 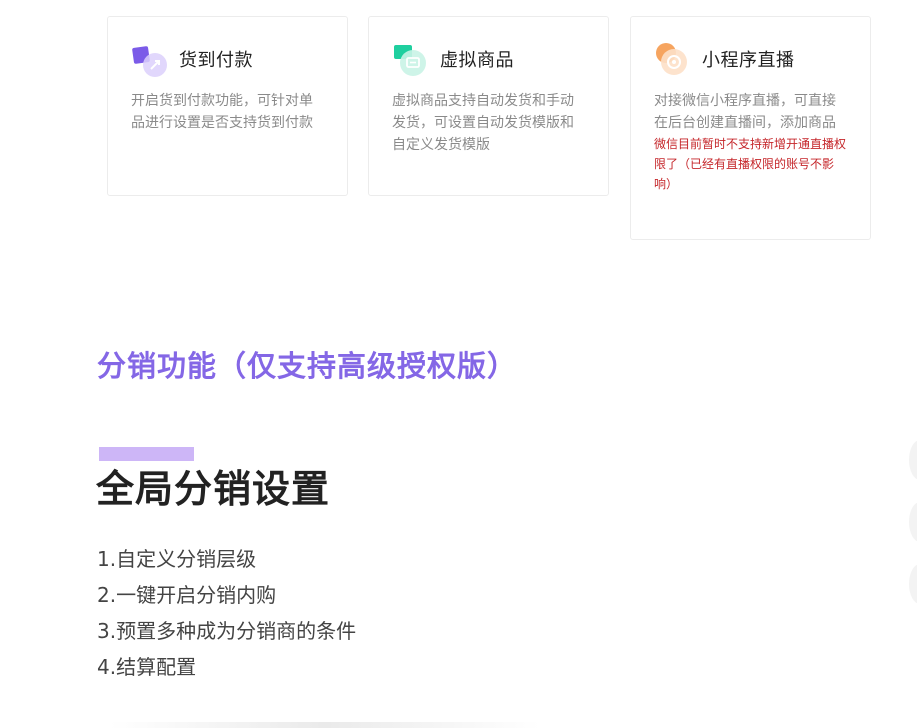 What do you see at coordinates (483, 123) in the screenshot?
I see `card-description: 虚拟商品支持自动发货和手动发货，可设置自动发货模版和自定义发货模版` at bounding box center [483, 123].